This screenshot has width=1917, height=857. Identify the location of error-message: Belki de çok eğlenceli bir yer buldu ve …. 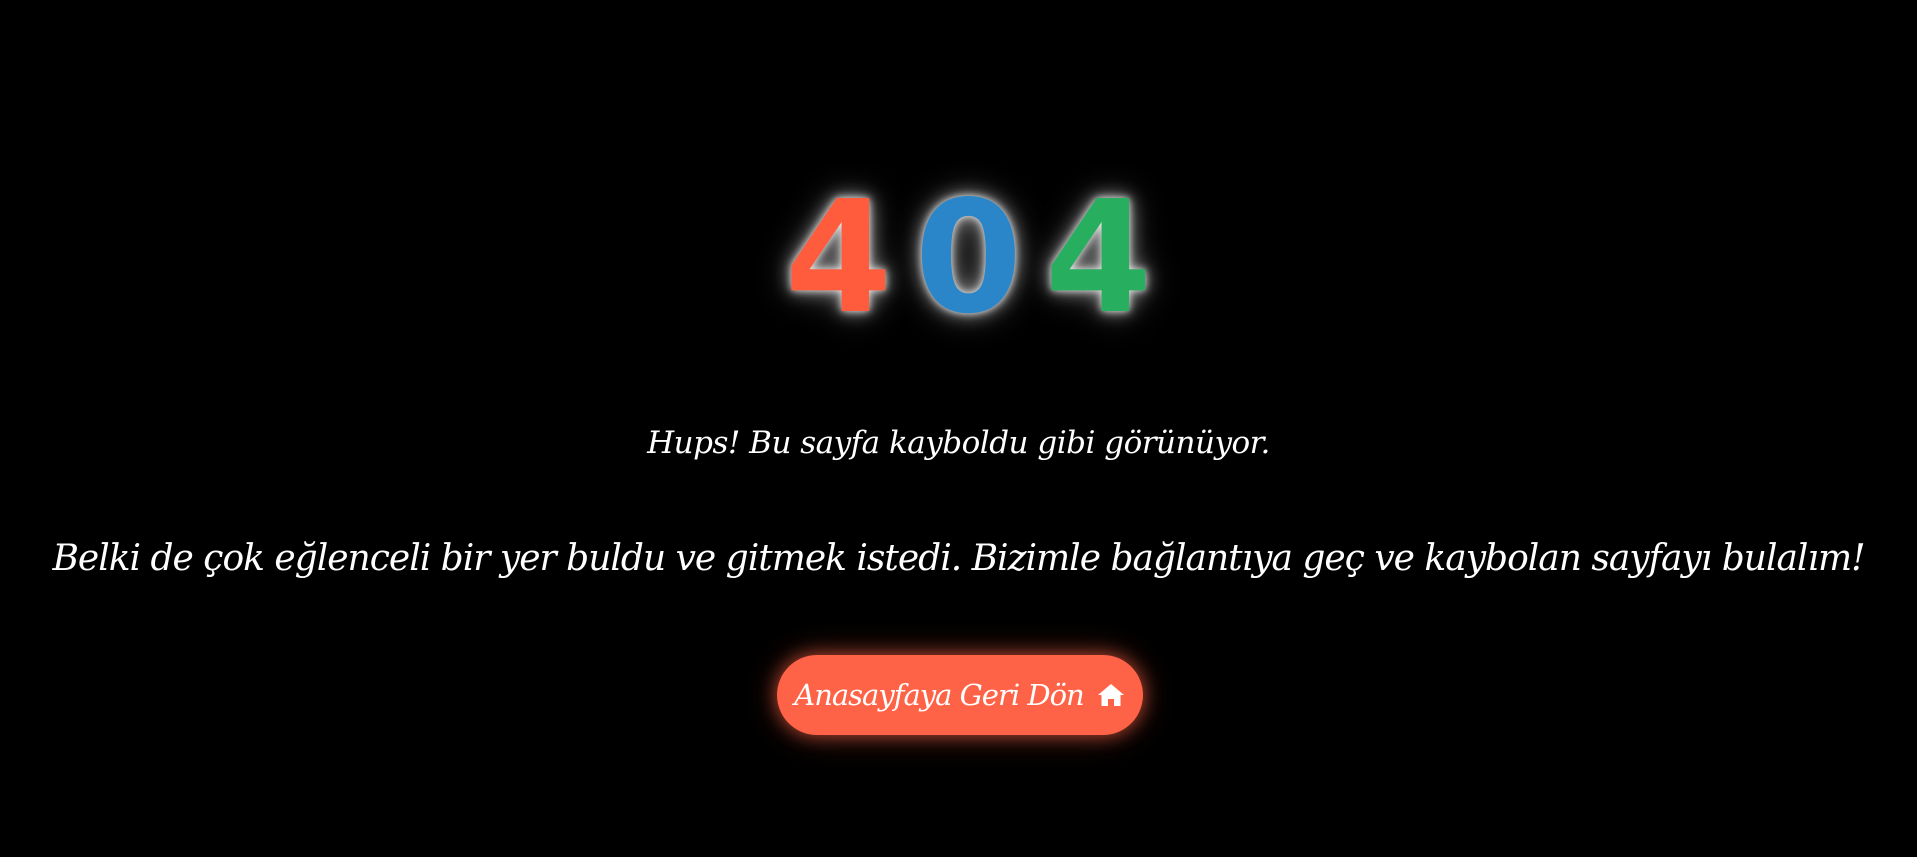
(958, 558).